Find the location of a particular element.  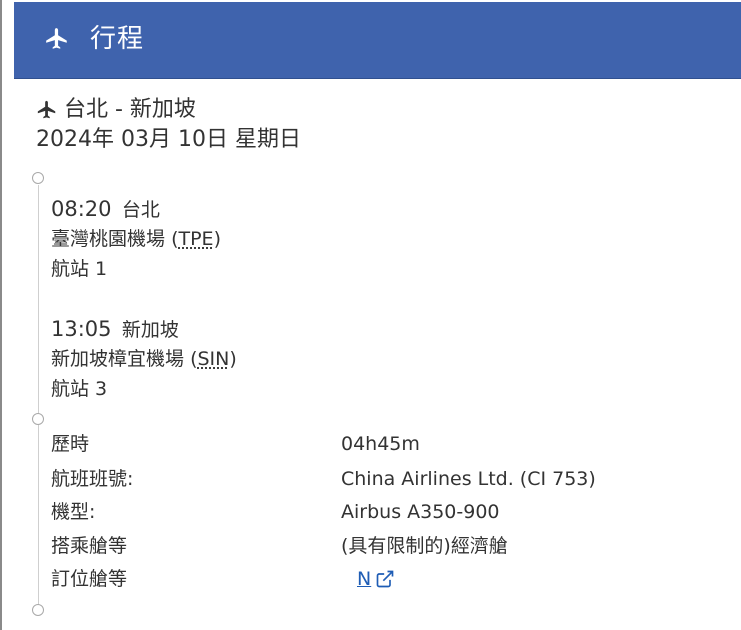

external-link-icon is located at coordinates (385, 579).